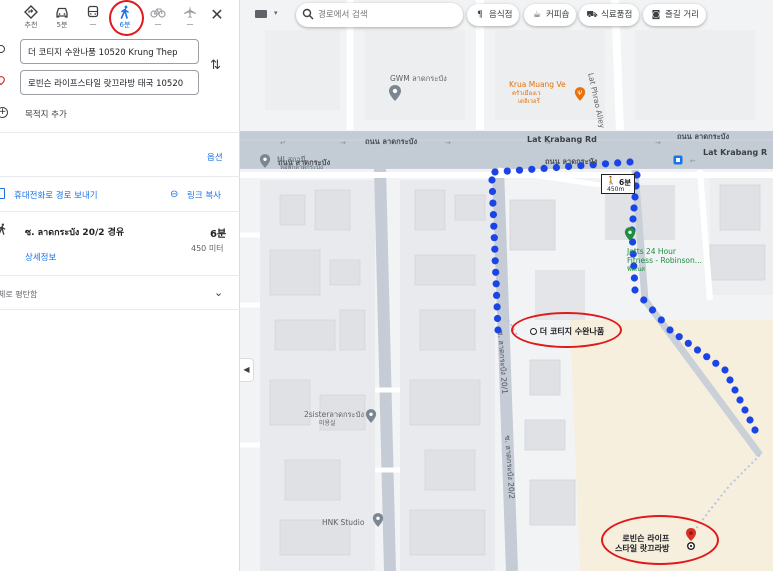 This screenshot has height=571, width=773. What do you see at coordinates (501, 15) in the screenshot?
I see `chip-label: 음식점` at bounding box center [501, 15].